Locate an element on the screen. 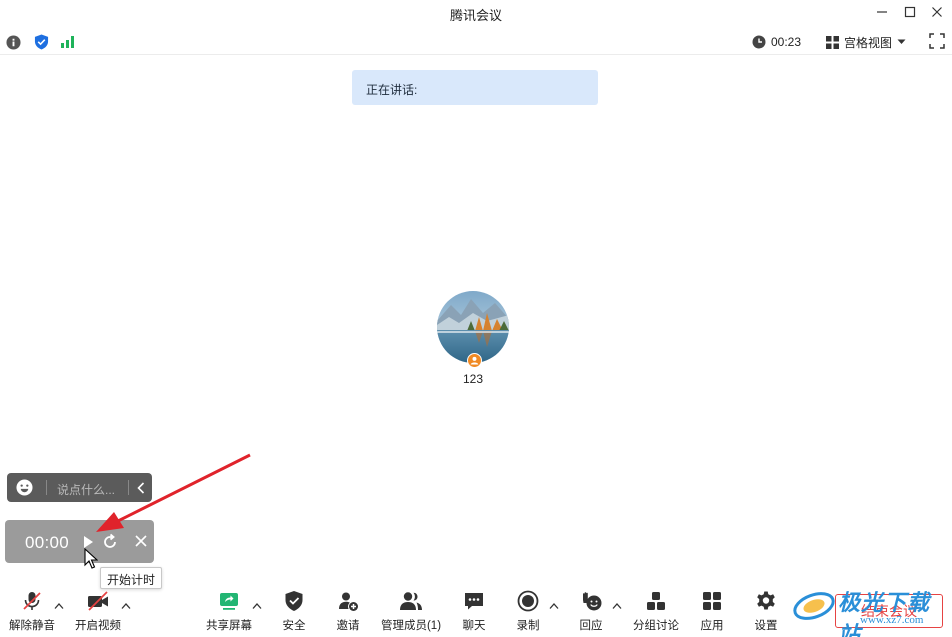 This screenshot has width=952, height=637. window-title: 腾讯会议 is located at coordinates (475, 15).